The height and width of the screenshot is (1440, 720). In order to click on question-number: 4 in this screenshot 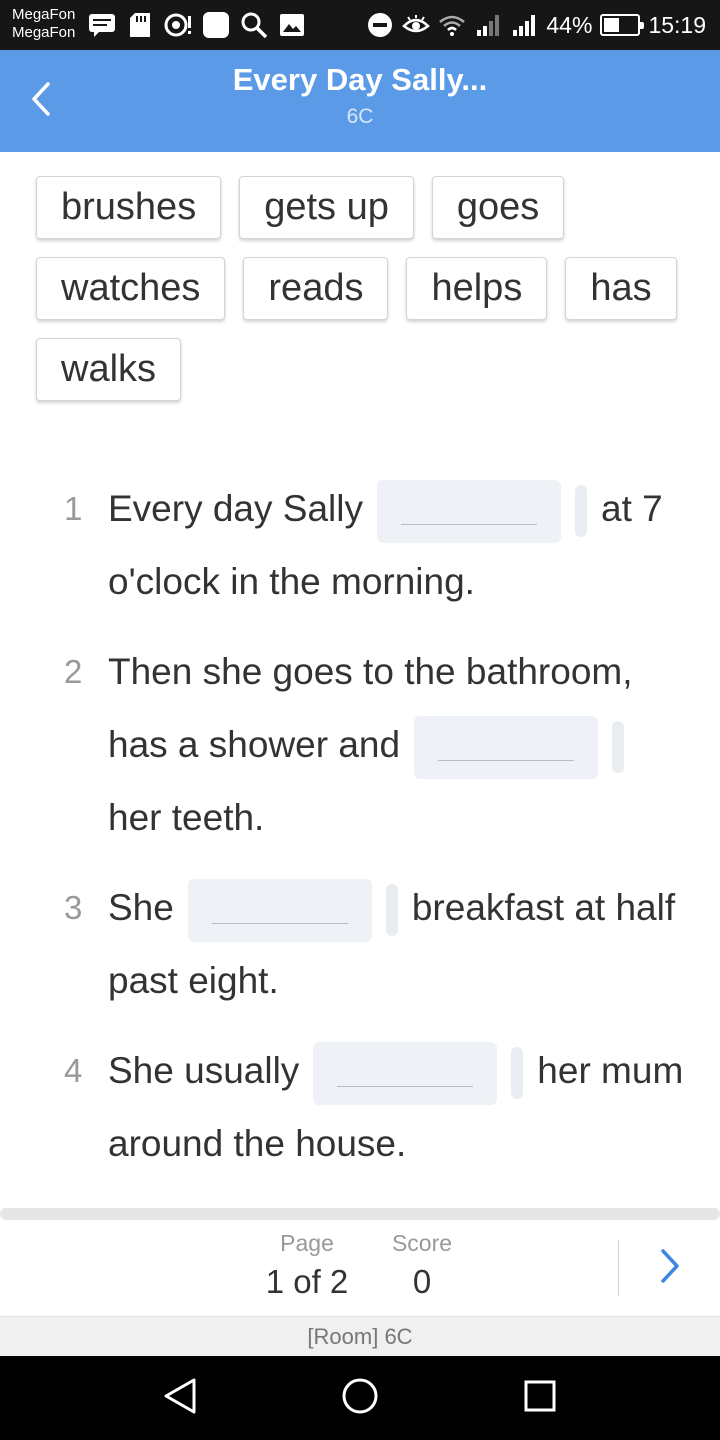, I will do `click(73, 1070)`.